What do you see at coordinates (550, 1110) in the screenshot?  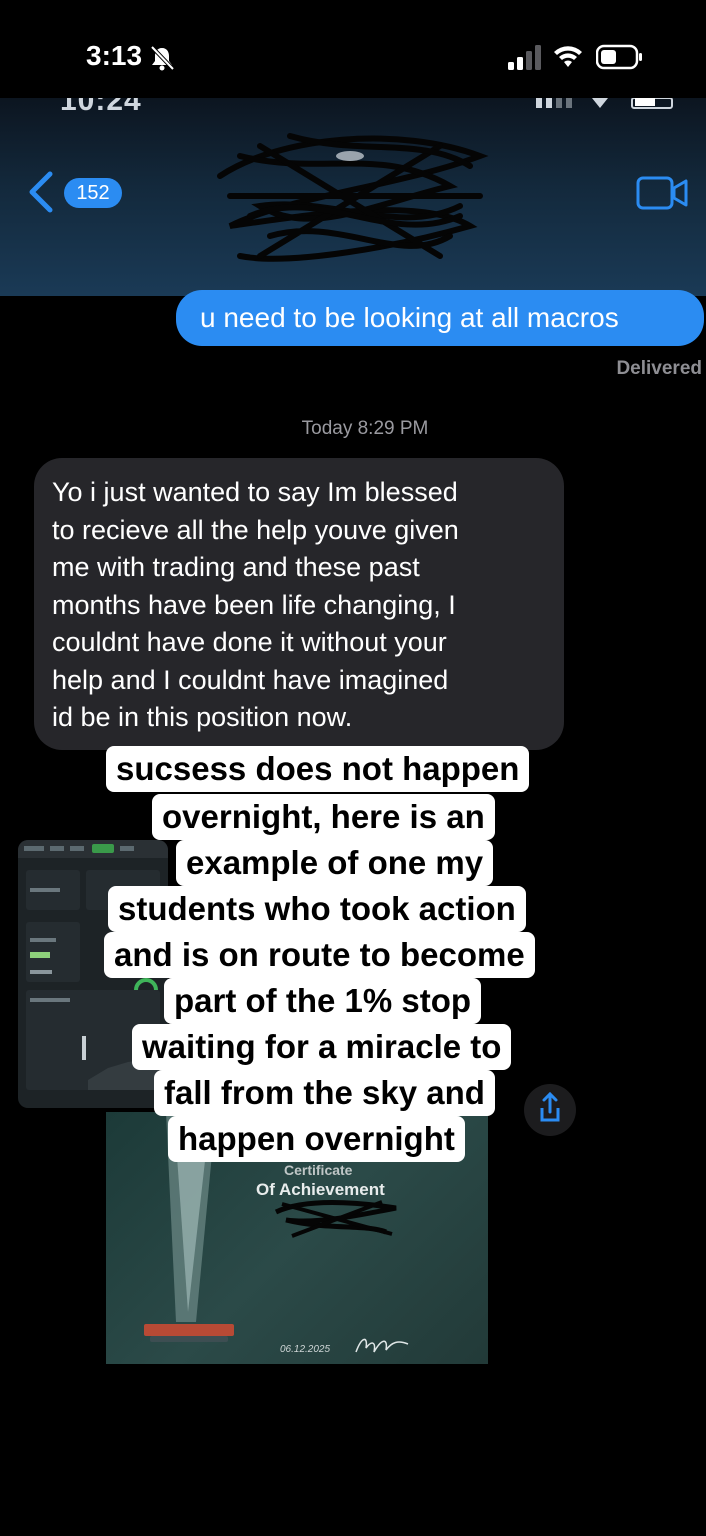 I see `share-icon` at bounding box center [550, 1110].